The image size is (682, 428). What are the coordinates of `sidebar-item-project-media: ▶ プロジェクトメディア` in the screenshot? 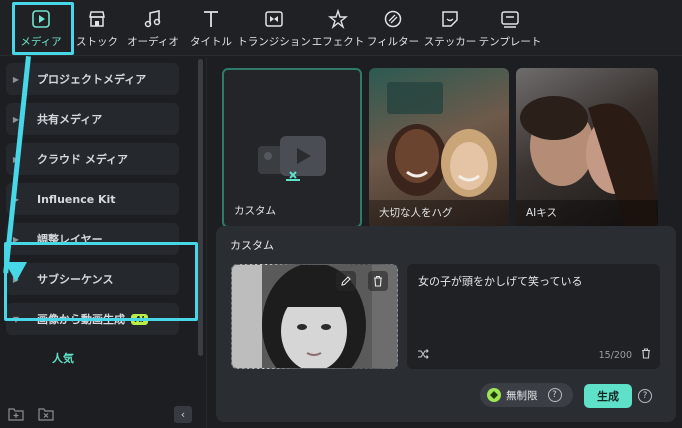 It's located at (92, 79).